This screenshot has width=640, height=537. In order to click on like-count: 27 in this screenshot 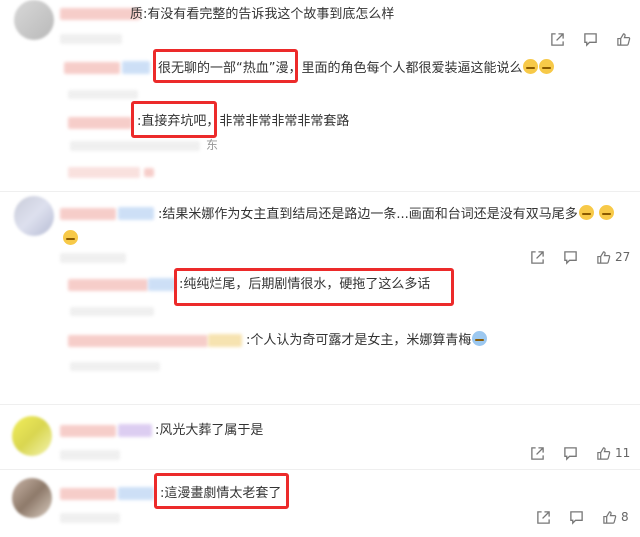, I will do `click(623, 257)`.